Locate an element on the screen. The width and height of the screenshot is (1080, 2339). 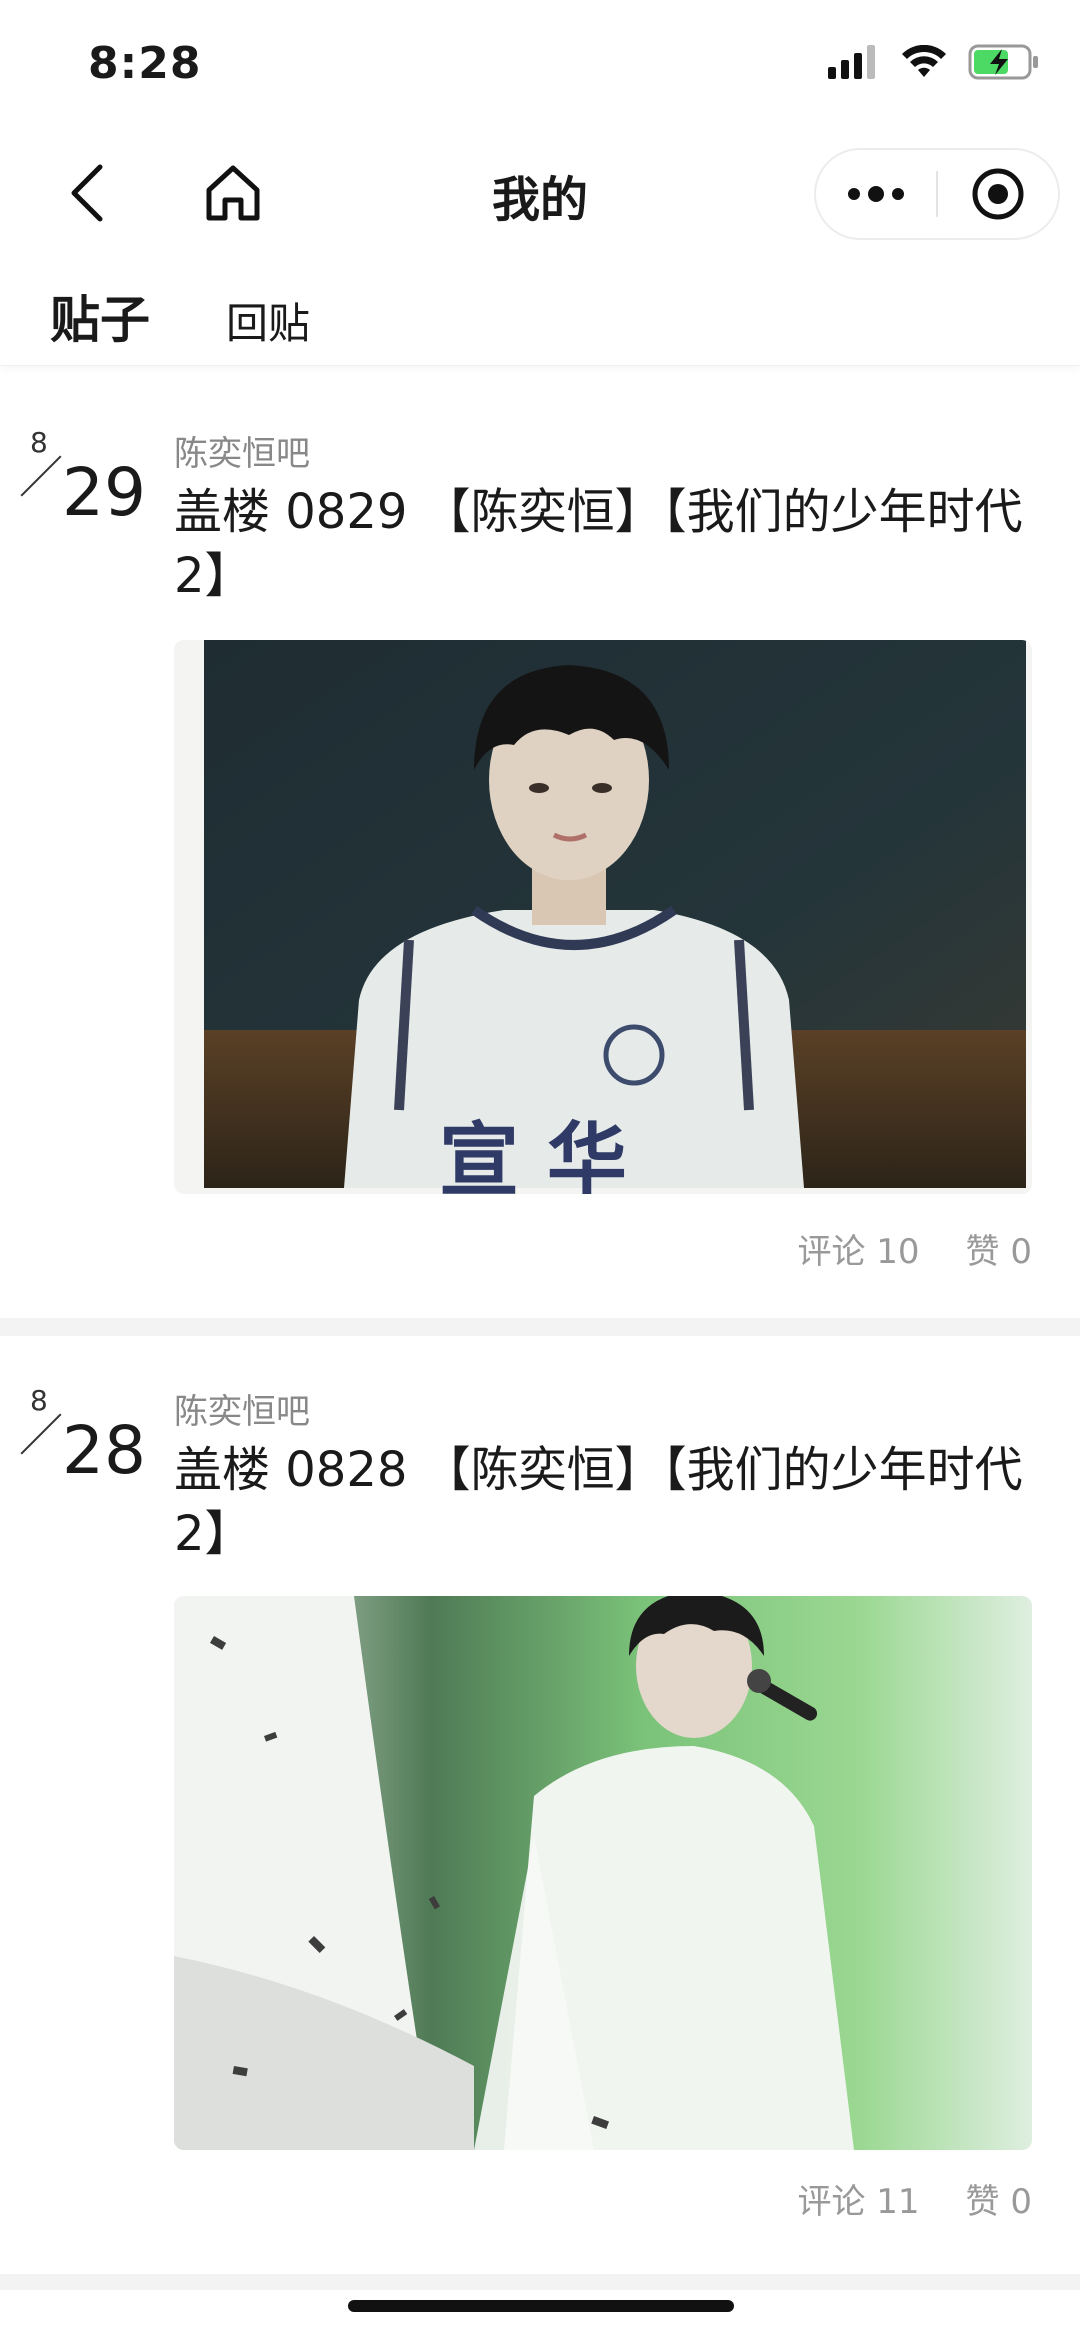
post-stats: 评论 11 赞 0 is located at coordinates (914, 2198).